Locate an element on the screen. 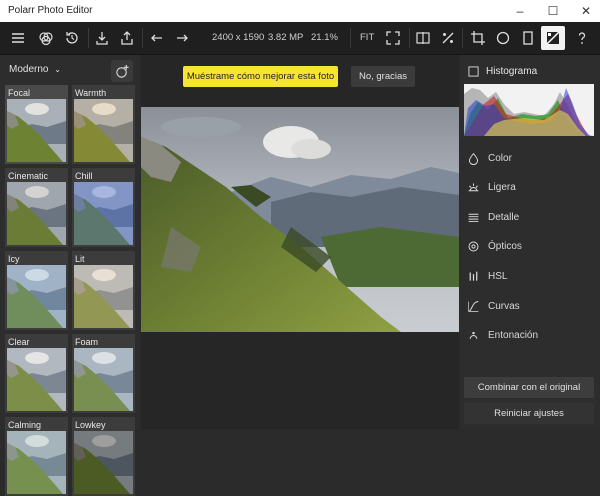 The image size is (600, 496). adjustment-label: Detalle is located at coordinates (504, 217).